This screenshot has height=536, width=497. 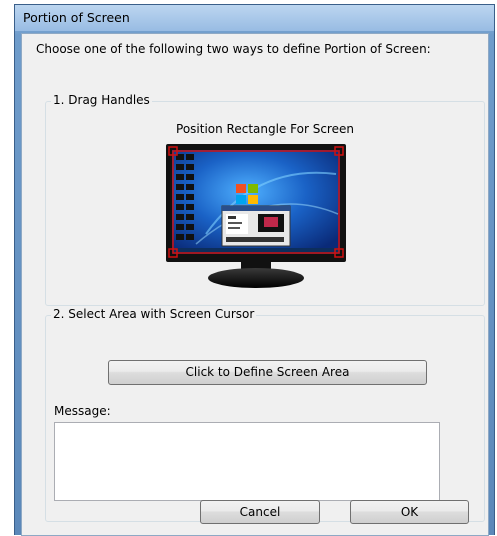 I want to click on select-area-legend: 2. Select Area with Screen Cursor, so click(x=154, y=314).